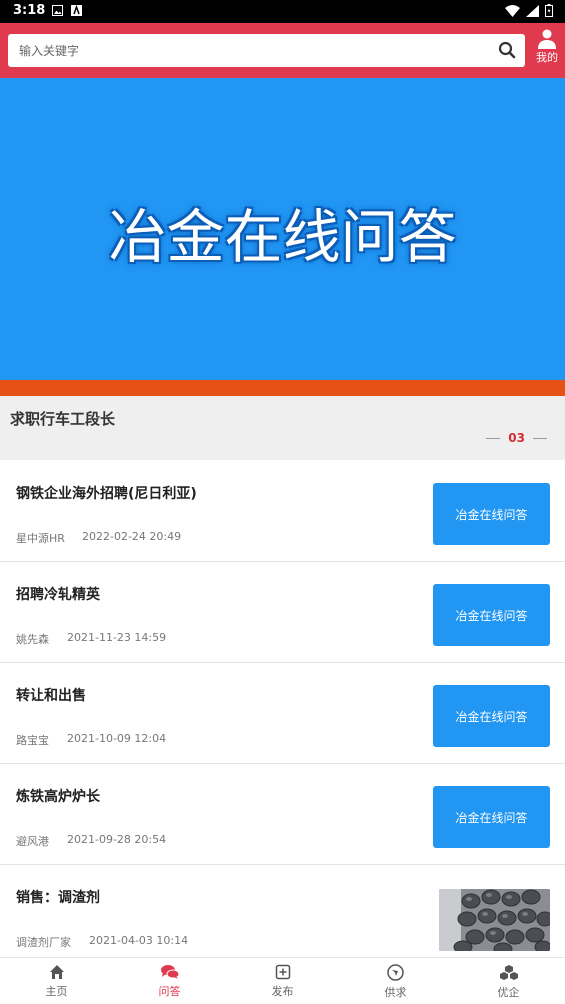  What do you see at coordinates (508, 992) in the screenshot?
I see `tab-label: 优企` at bounding box center [508, 992].